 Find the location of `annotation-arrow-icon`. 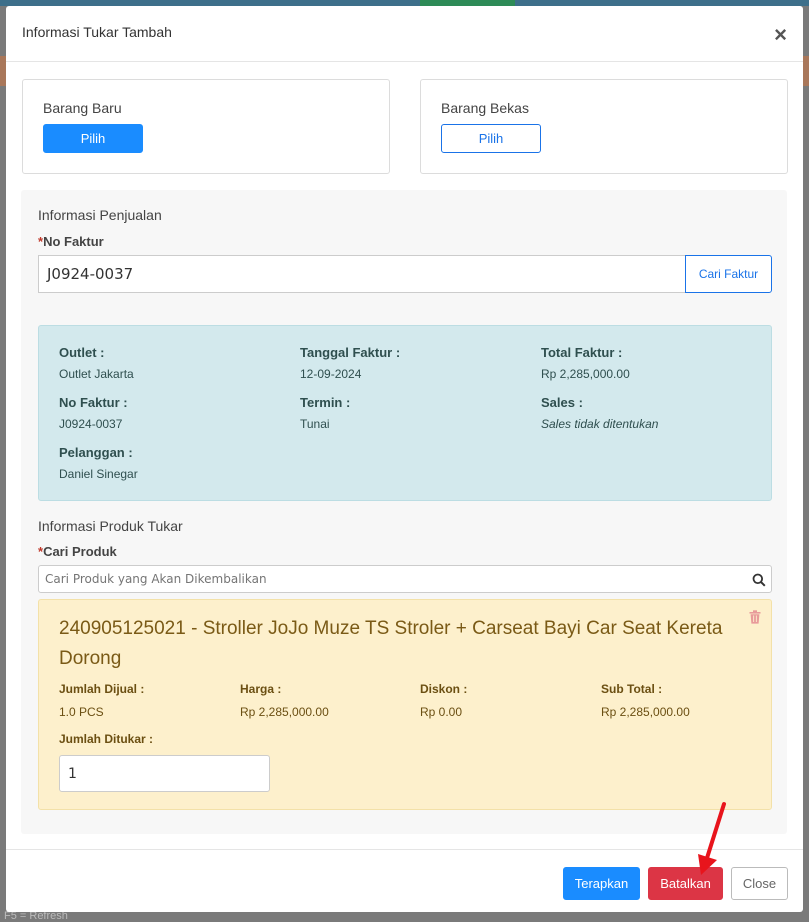

annotation-arrow-icon is located at coordinates (712, 838).